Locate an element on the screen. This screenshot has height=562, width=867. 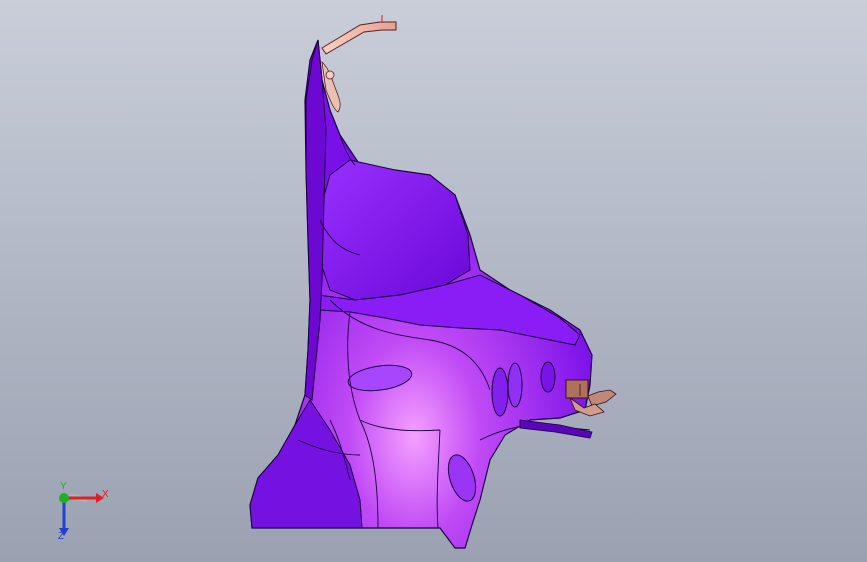
y-axis-label: Y is located at coordinates (63, 486).